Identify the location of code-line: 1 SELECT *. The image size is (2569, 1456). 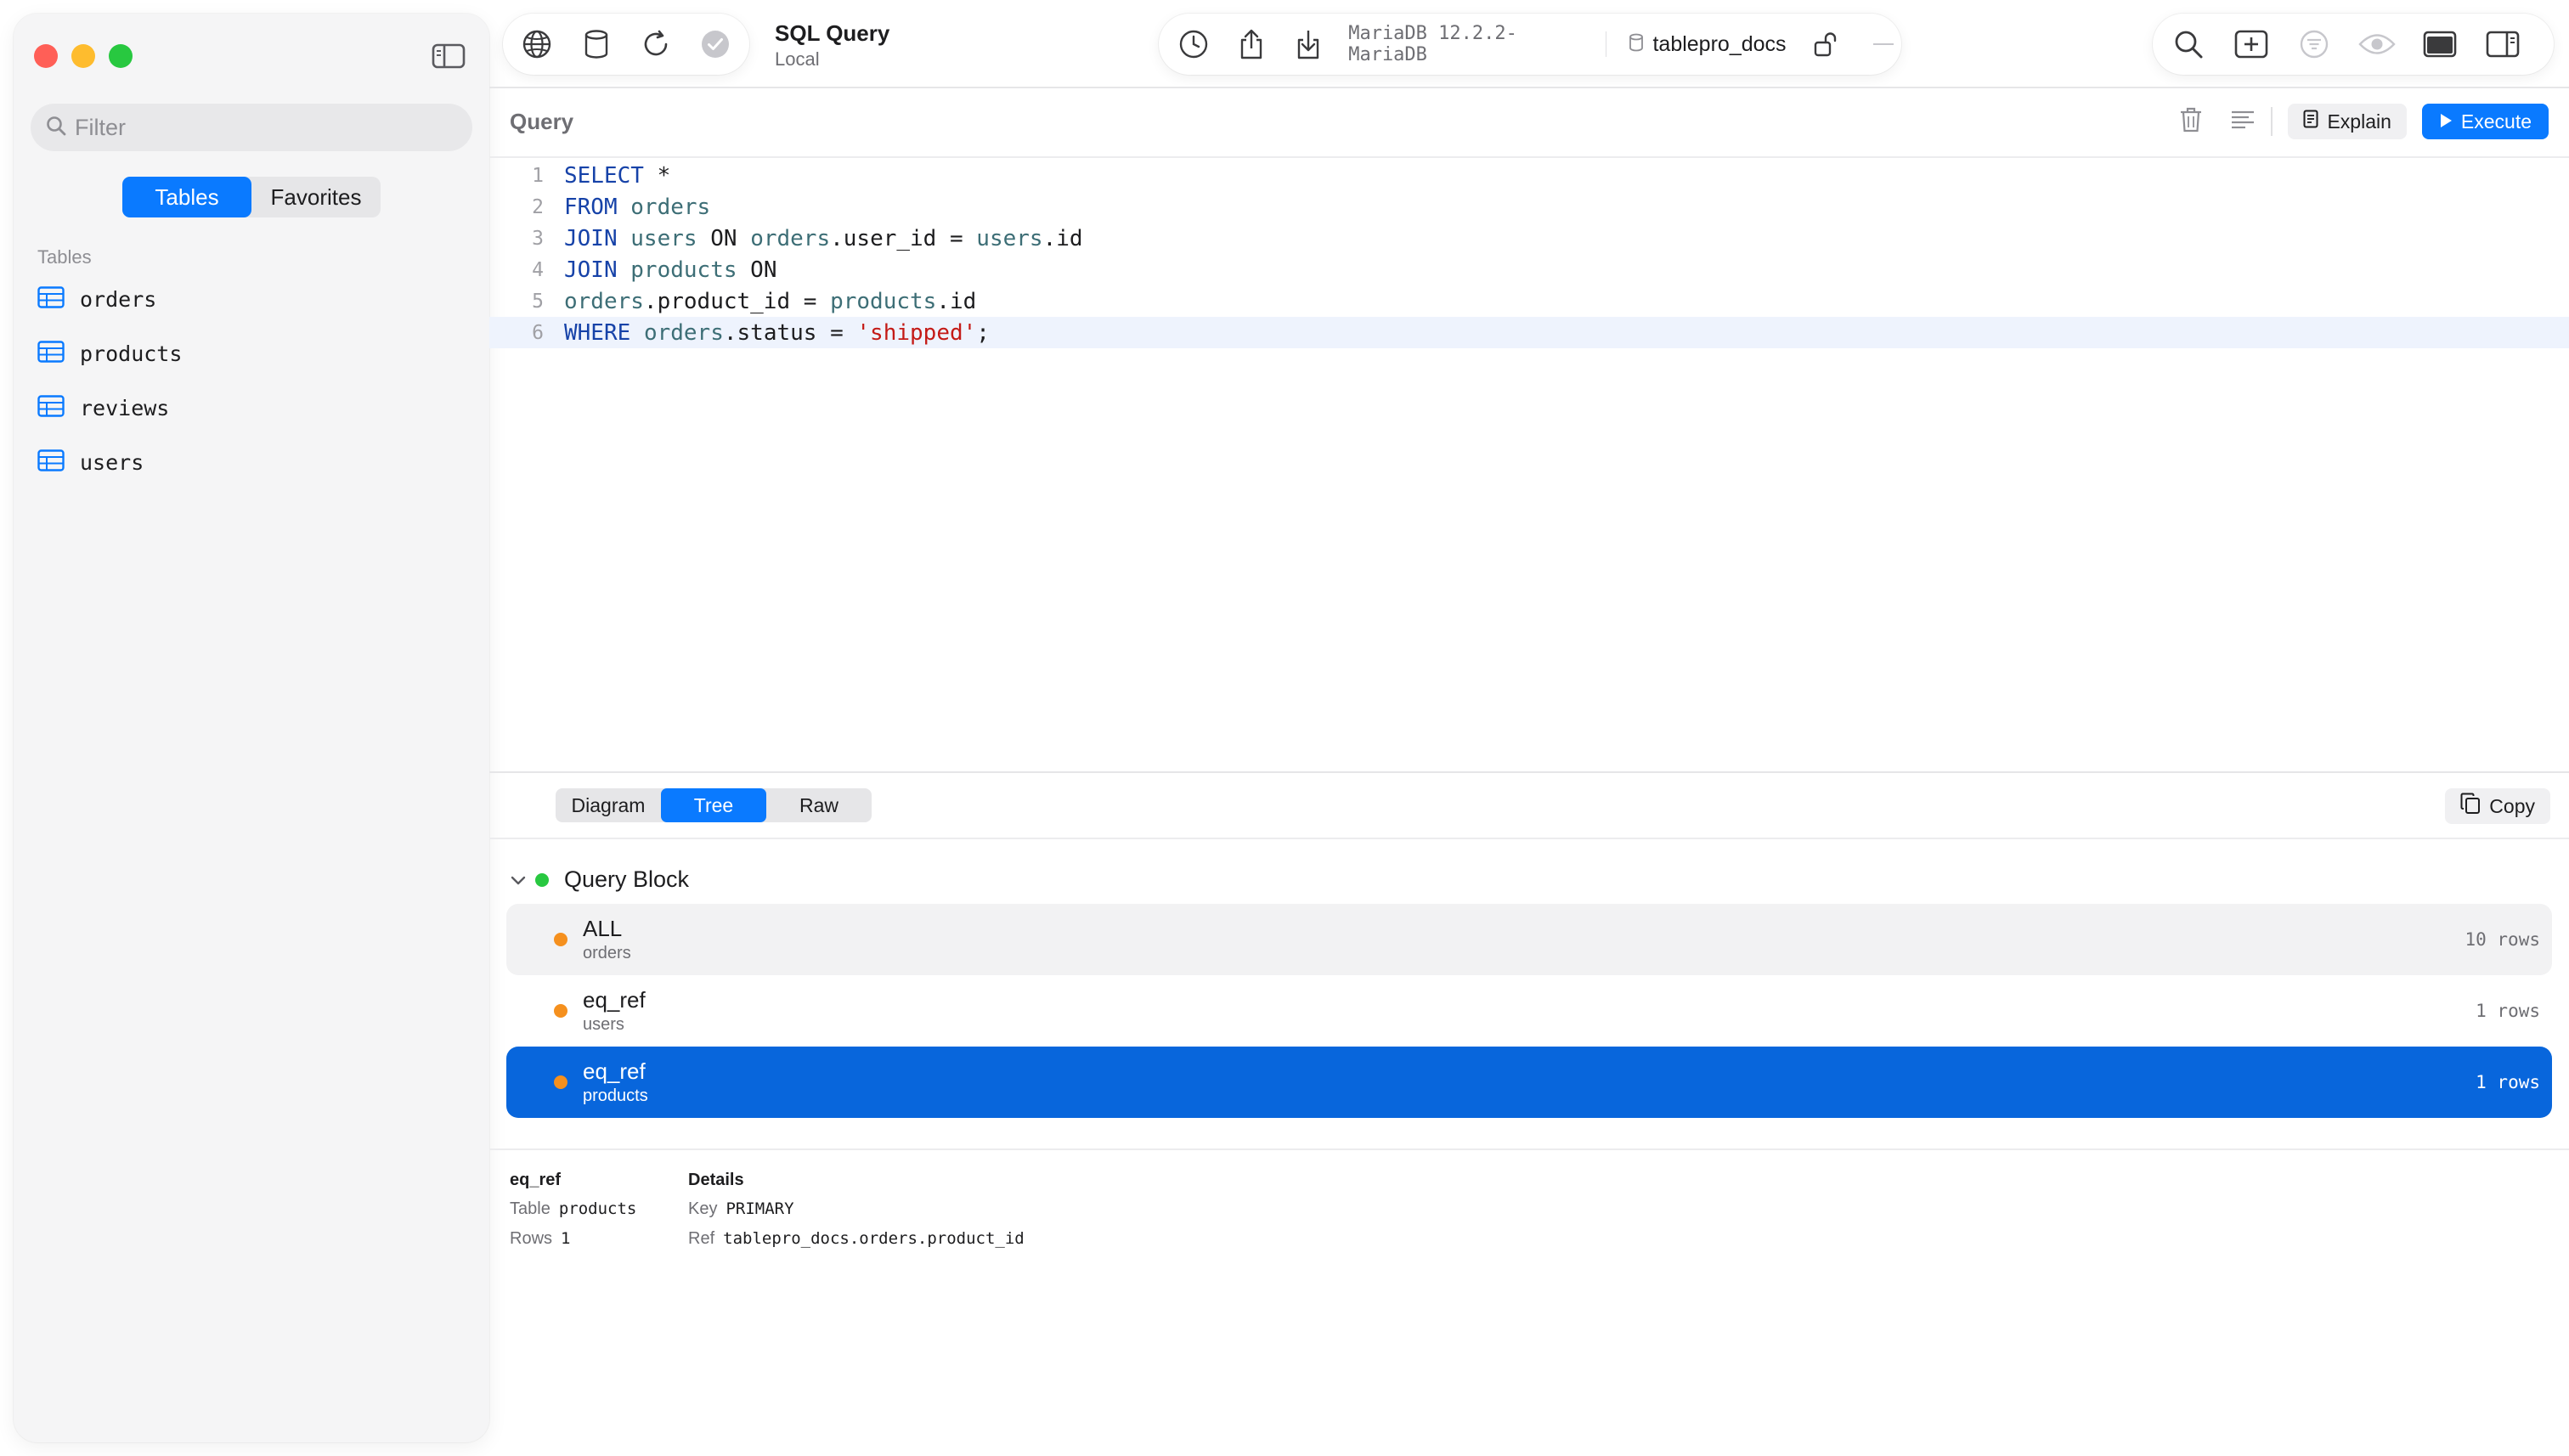
(1529, 176).